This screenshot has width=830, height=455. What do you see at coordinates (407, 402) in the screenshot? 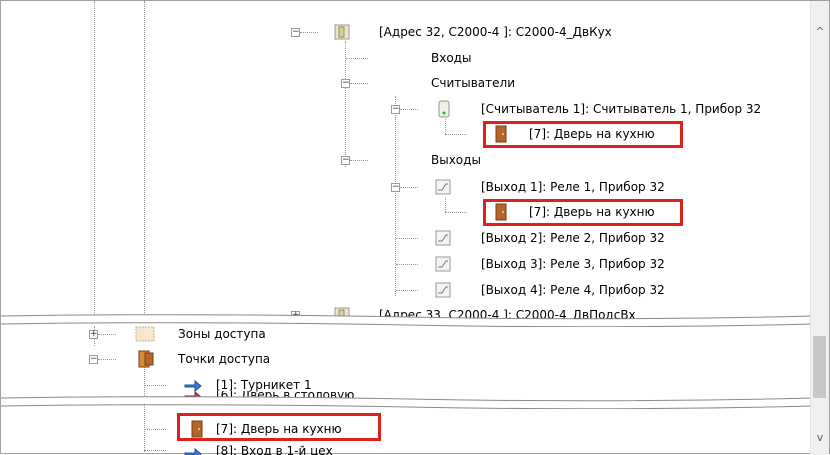
I see `screenshot-break` at bounding box center [407, 402].